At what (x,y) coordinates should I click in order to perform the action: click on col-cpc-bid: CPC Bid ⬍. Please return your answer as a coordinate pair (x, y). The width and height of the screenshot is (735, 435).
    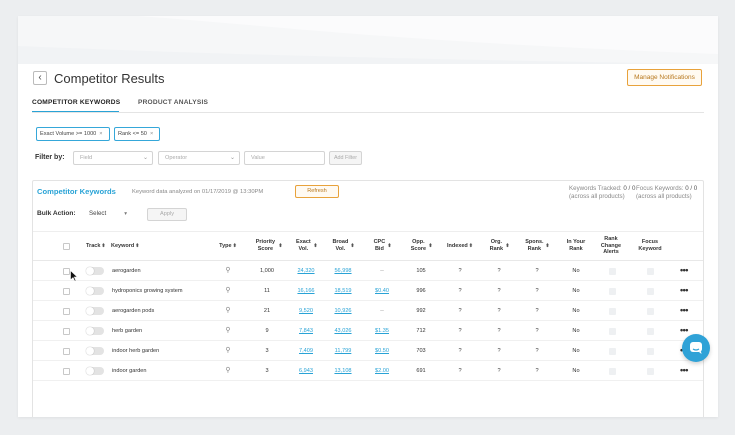
    Looking at the image, I should click on (382, 246).